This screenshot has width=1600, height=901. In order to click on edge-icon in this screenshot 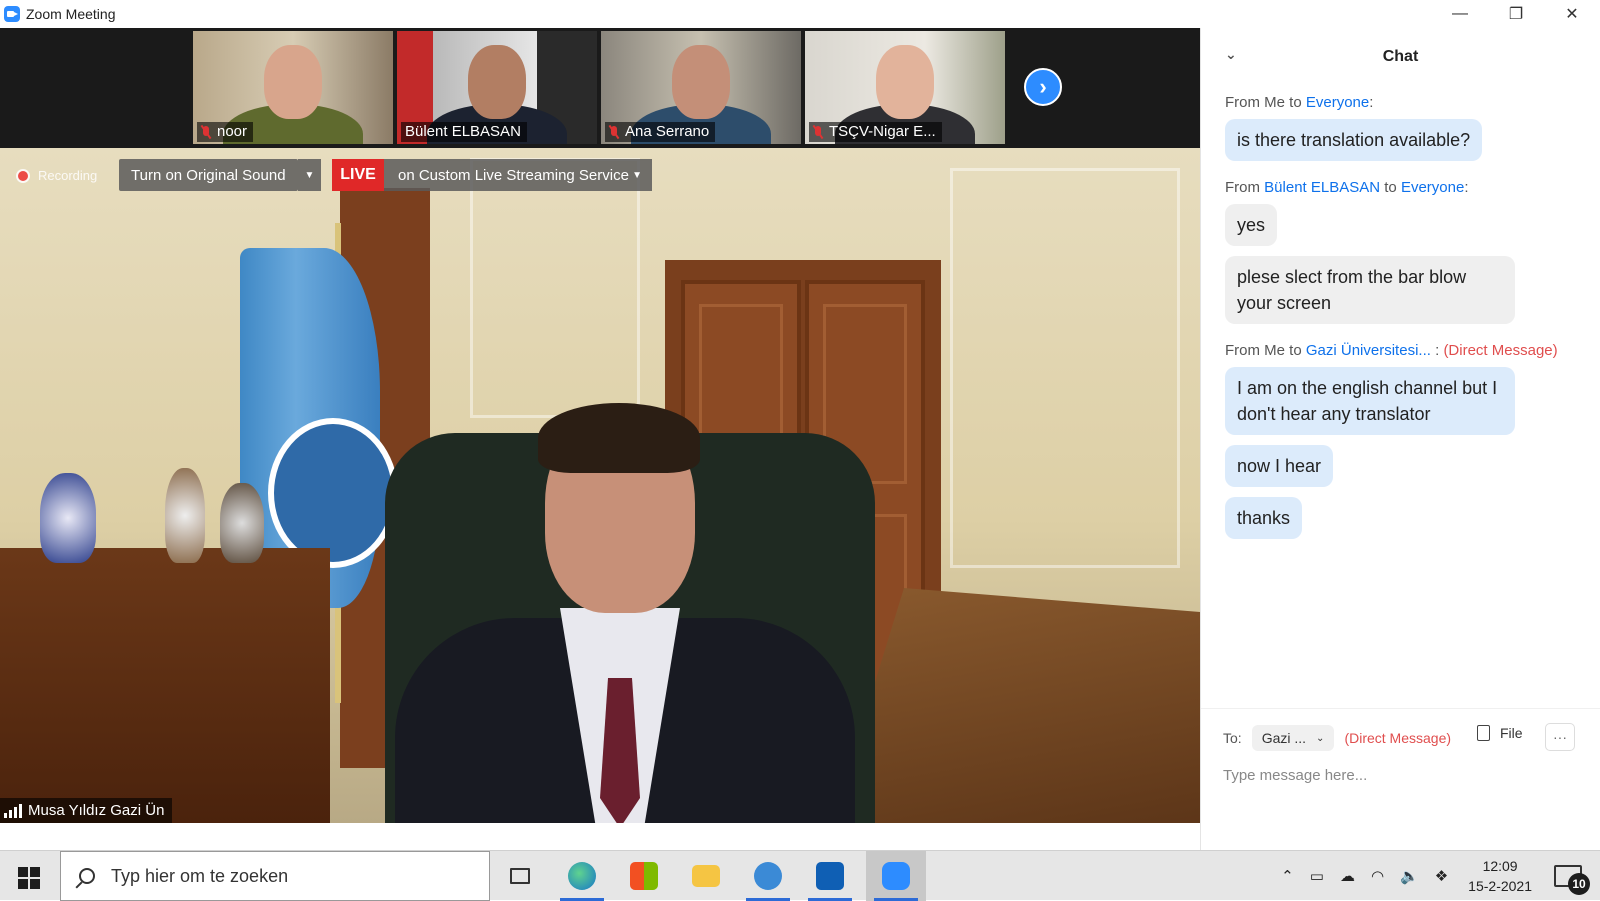, I will do `click(582, 876)`.